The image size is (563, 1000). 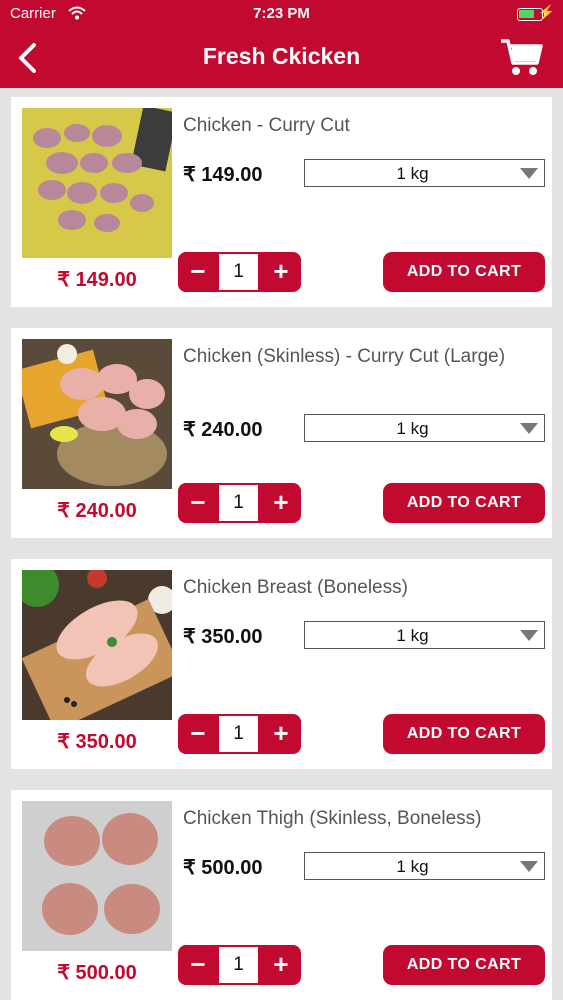 I want to click on image-price: ₹ 149.00, so click(x=97, y=280).